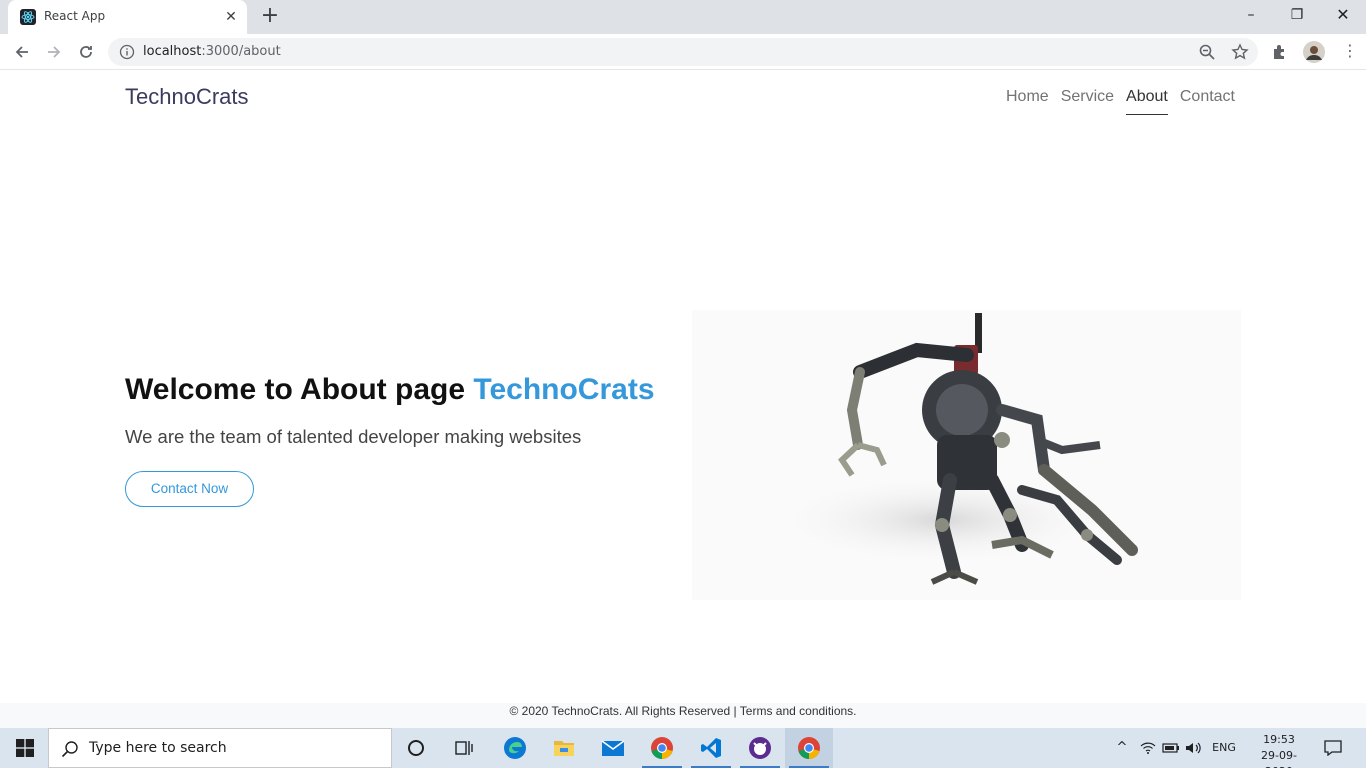  Describe the element at coordinates (564, 389) in the screenshot. I see `hero-title-brand: TechnoCrats` at that location.